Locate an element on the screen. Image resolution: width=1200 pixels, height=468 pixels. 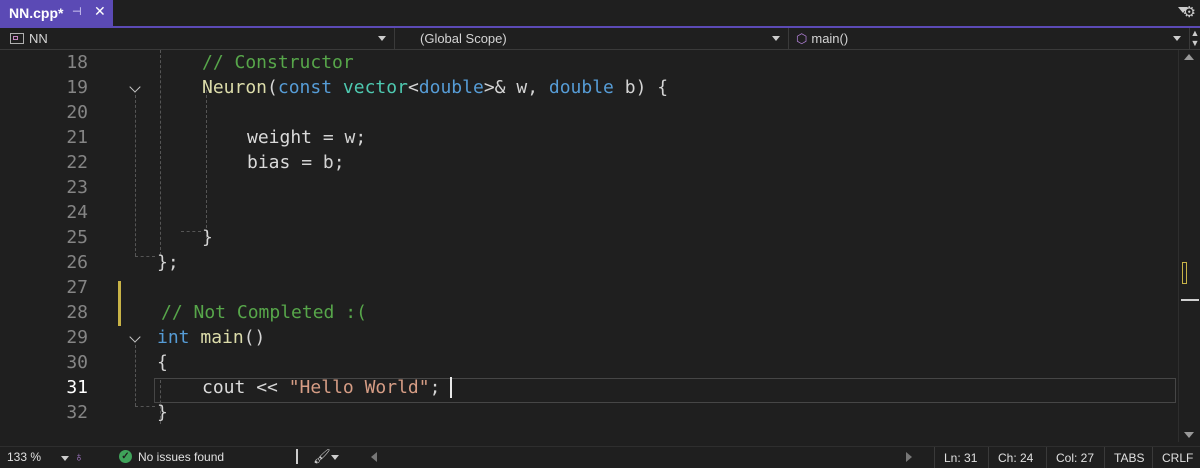
code-text: weight = w; is located at coordinates (306, 137).